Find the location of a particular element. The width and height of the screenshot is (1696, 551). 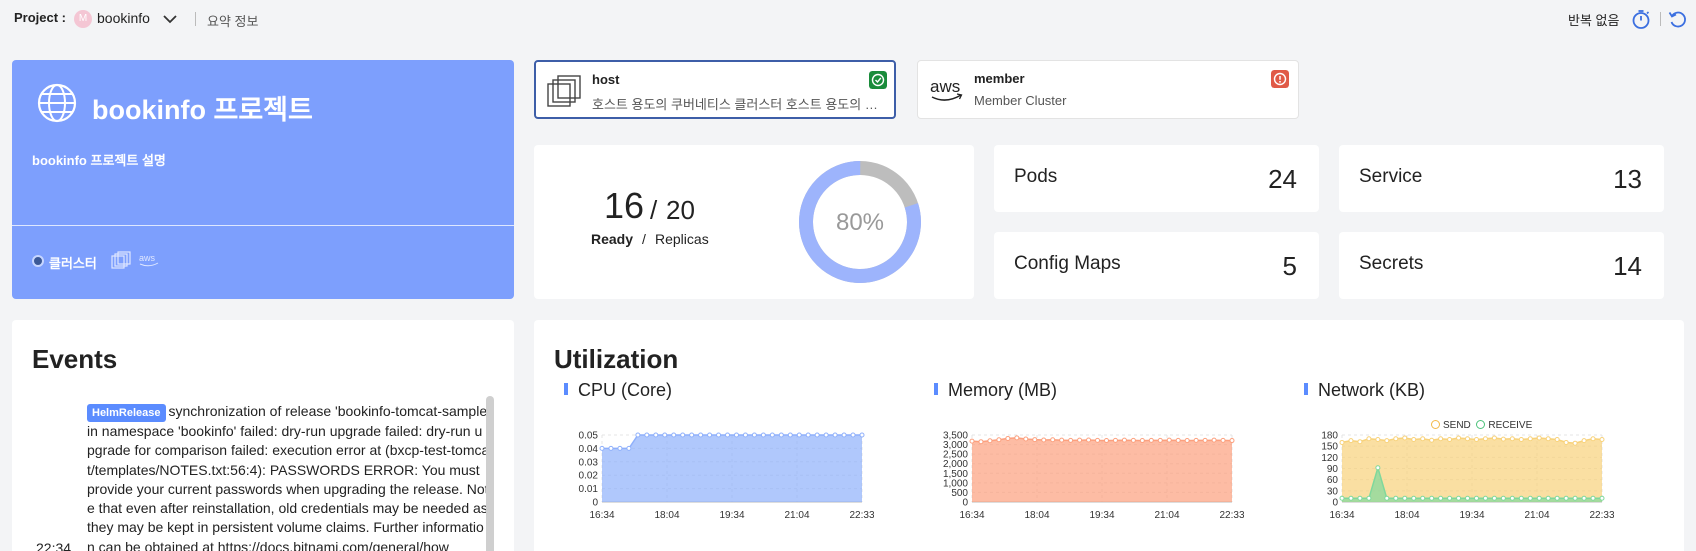

y-tick-label: 3,000 is located at coordinates (955, 445).